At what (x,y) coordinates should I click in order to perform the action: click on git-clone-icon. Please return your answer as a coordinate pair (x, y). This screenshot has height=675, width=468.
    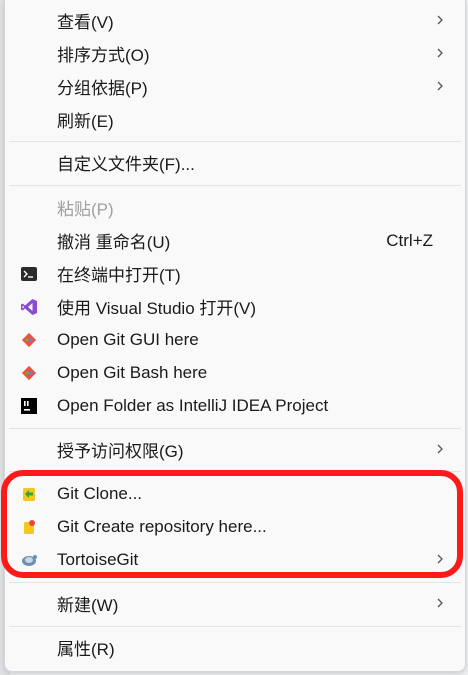
    Looking at the image, I should click on (29, 494).